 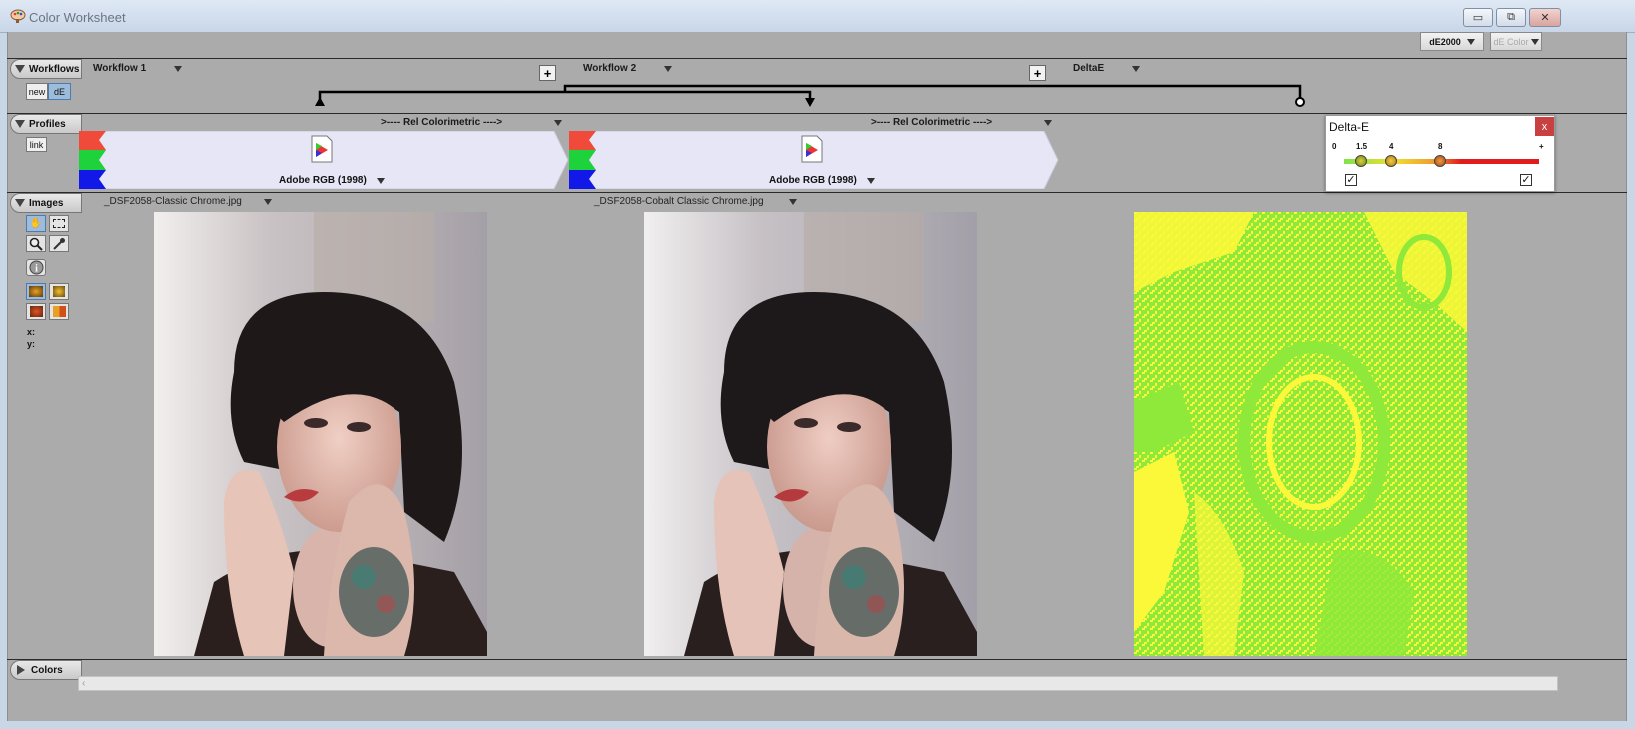 What do you see at coordinates (83, 683) in the screenshot?
I see `scroll-left-icon: ‹` at bounding box center [83, 683].